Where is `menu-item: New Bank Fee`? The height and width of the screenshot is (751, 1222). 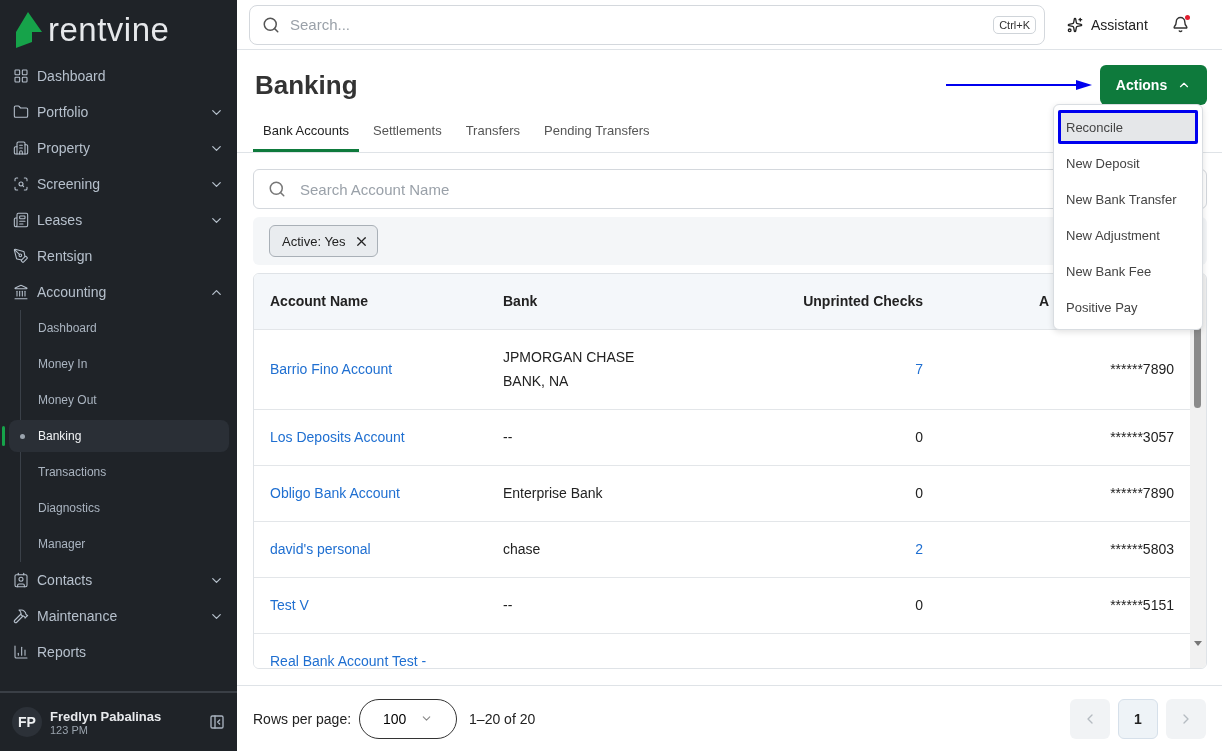 menu-item: New Bank Fee is located at coordinates (1128, 271).